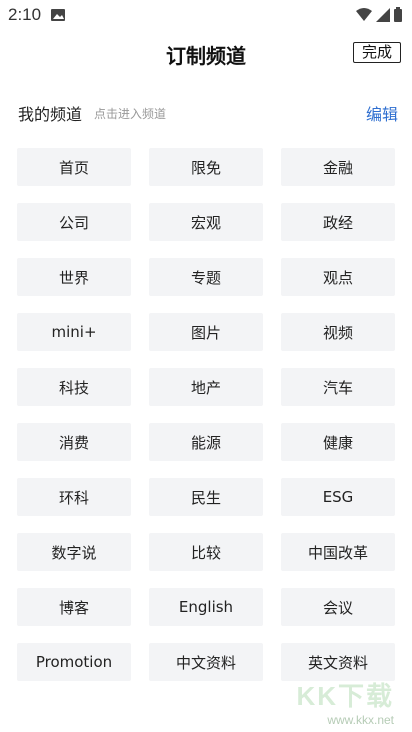 The image size is (412, 732). What do you see at coordinates (206, 15) in the screenshot?
I see `status-bar: 2:10` at bounding box center [206, 15].